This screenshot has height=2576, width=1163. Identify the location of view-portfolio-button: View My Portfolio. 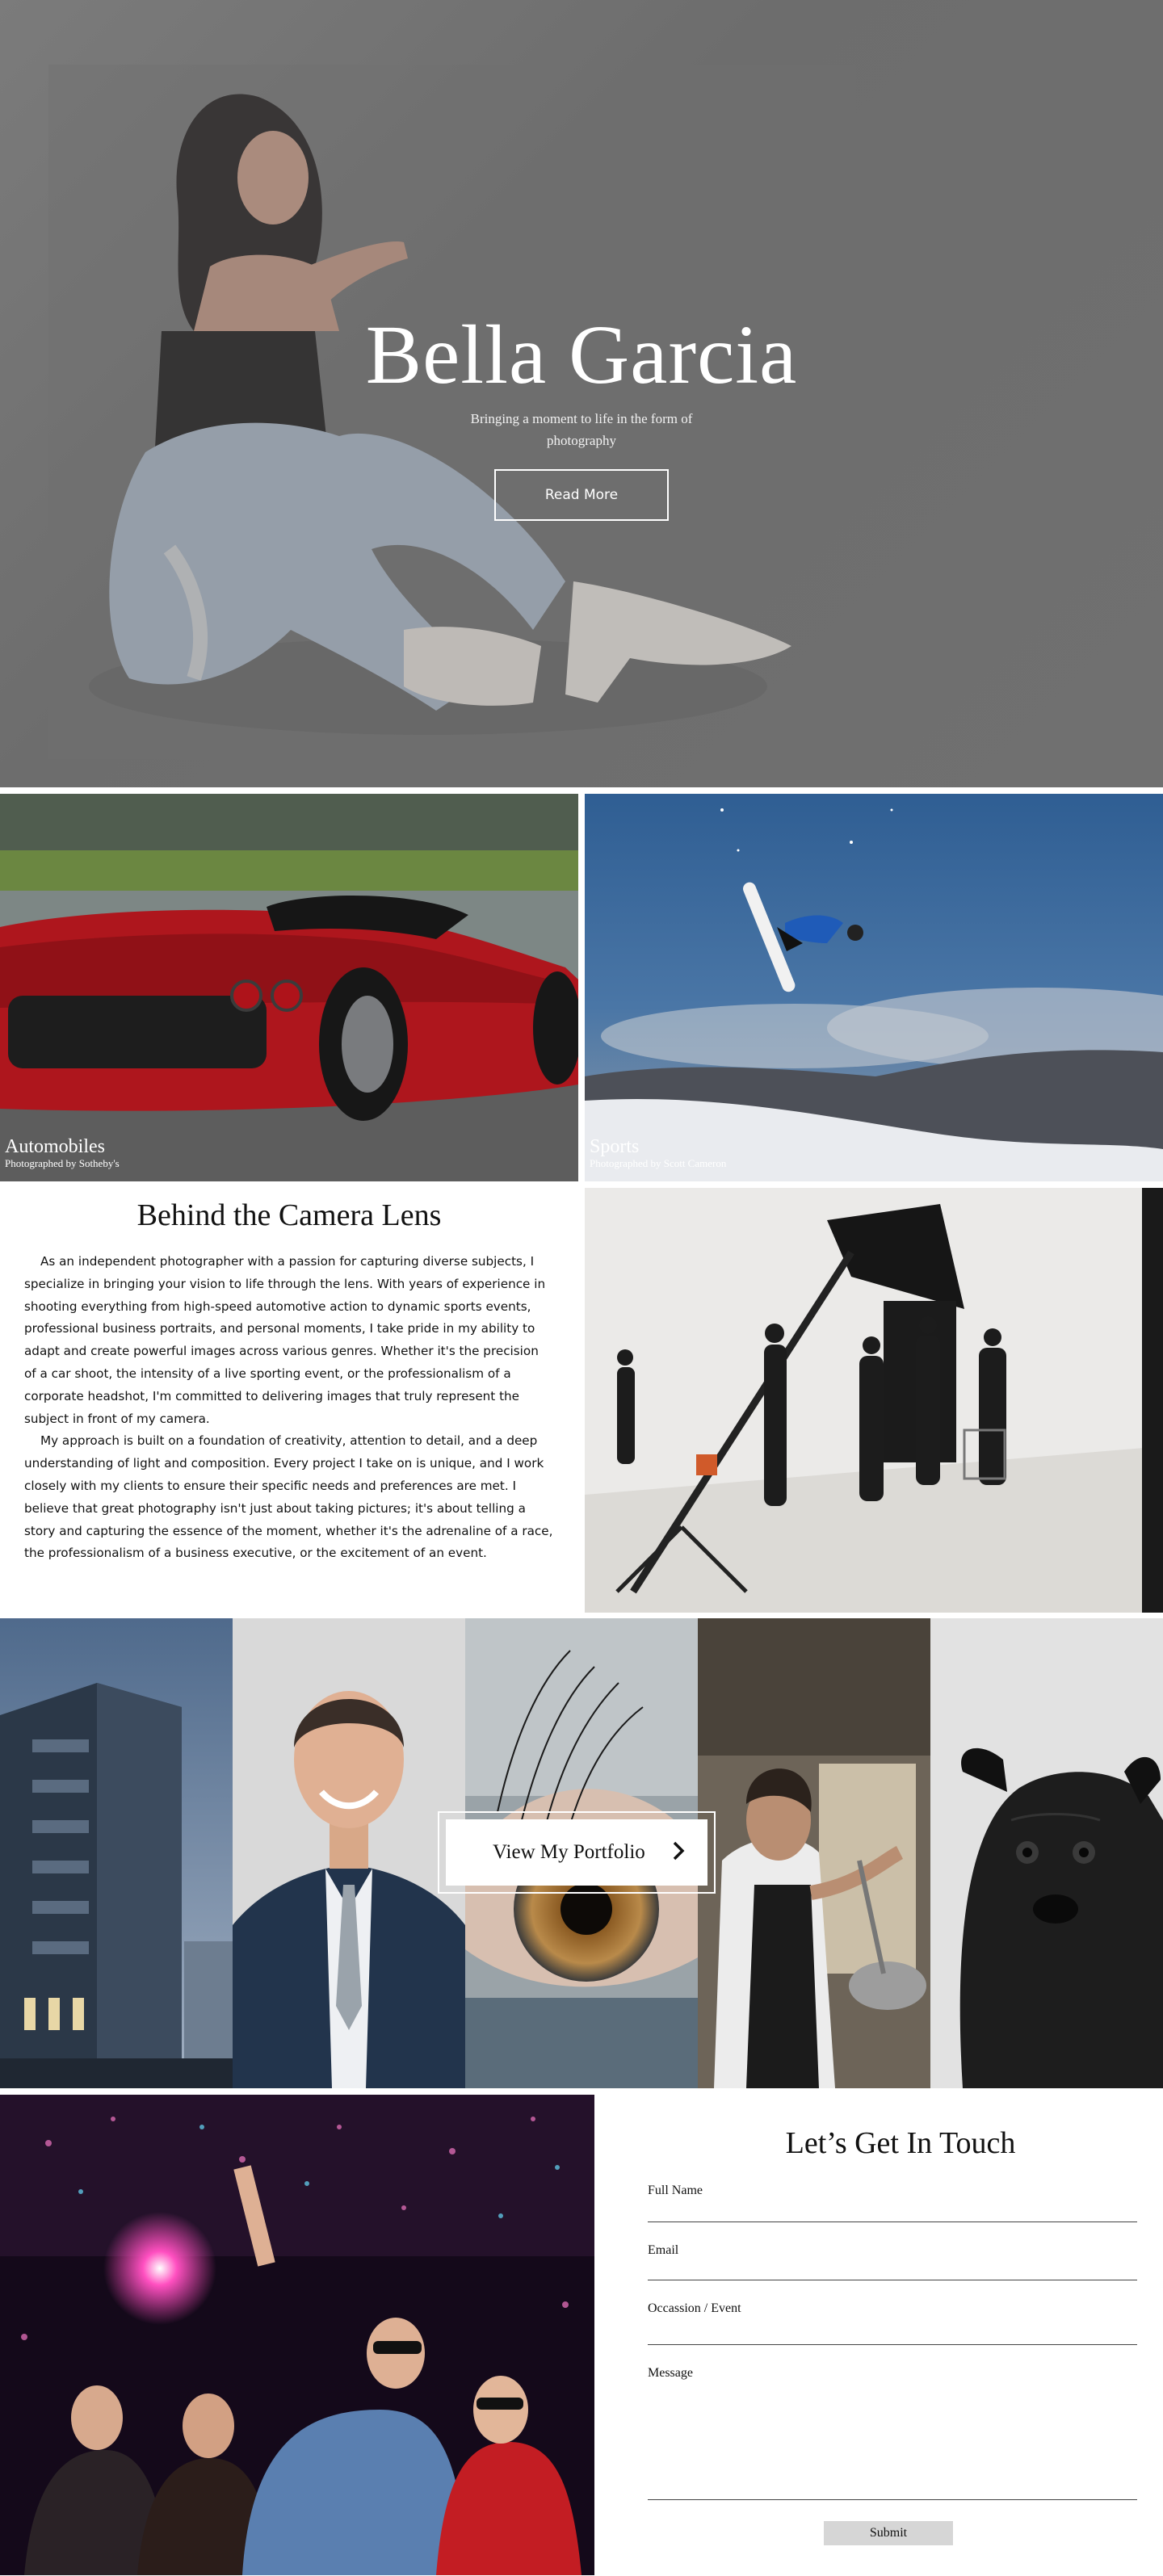
(576, 1852).